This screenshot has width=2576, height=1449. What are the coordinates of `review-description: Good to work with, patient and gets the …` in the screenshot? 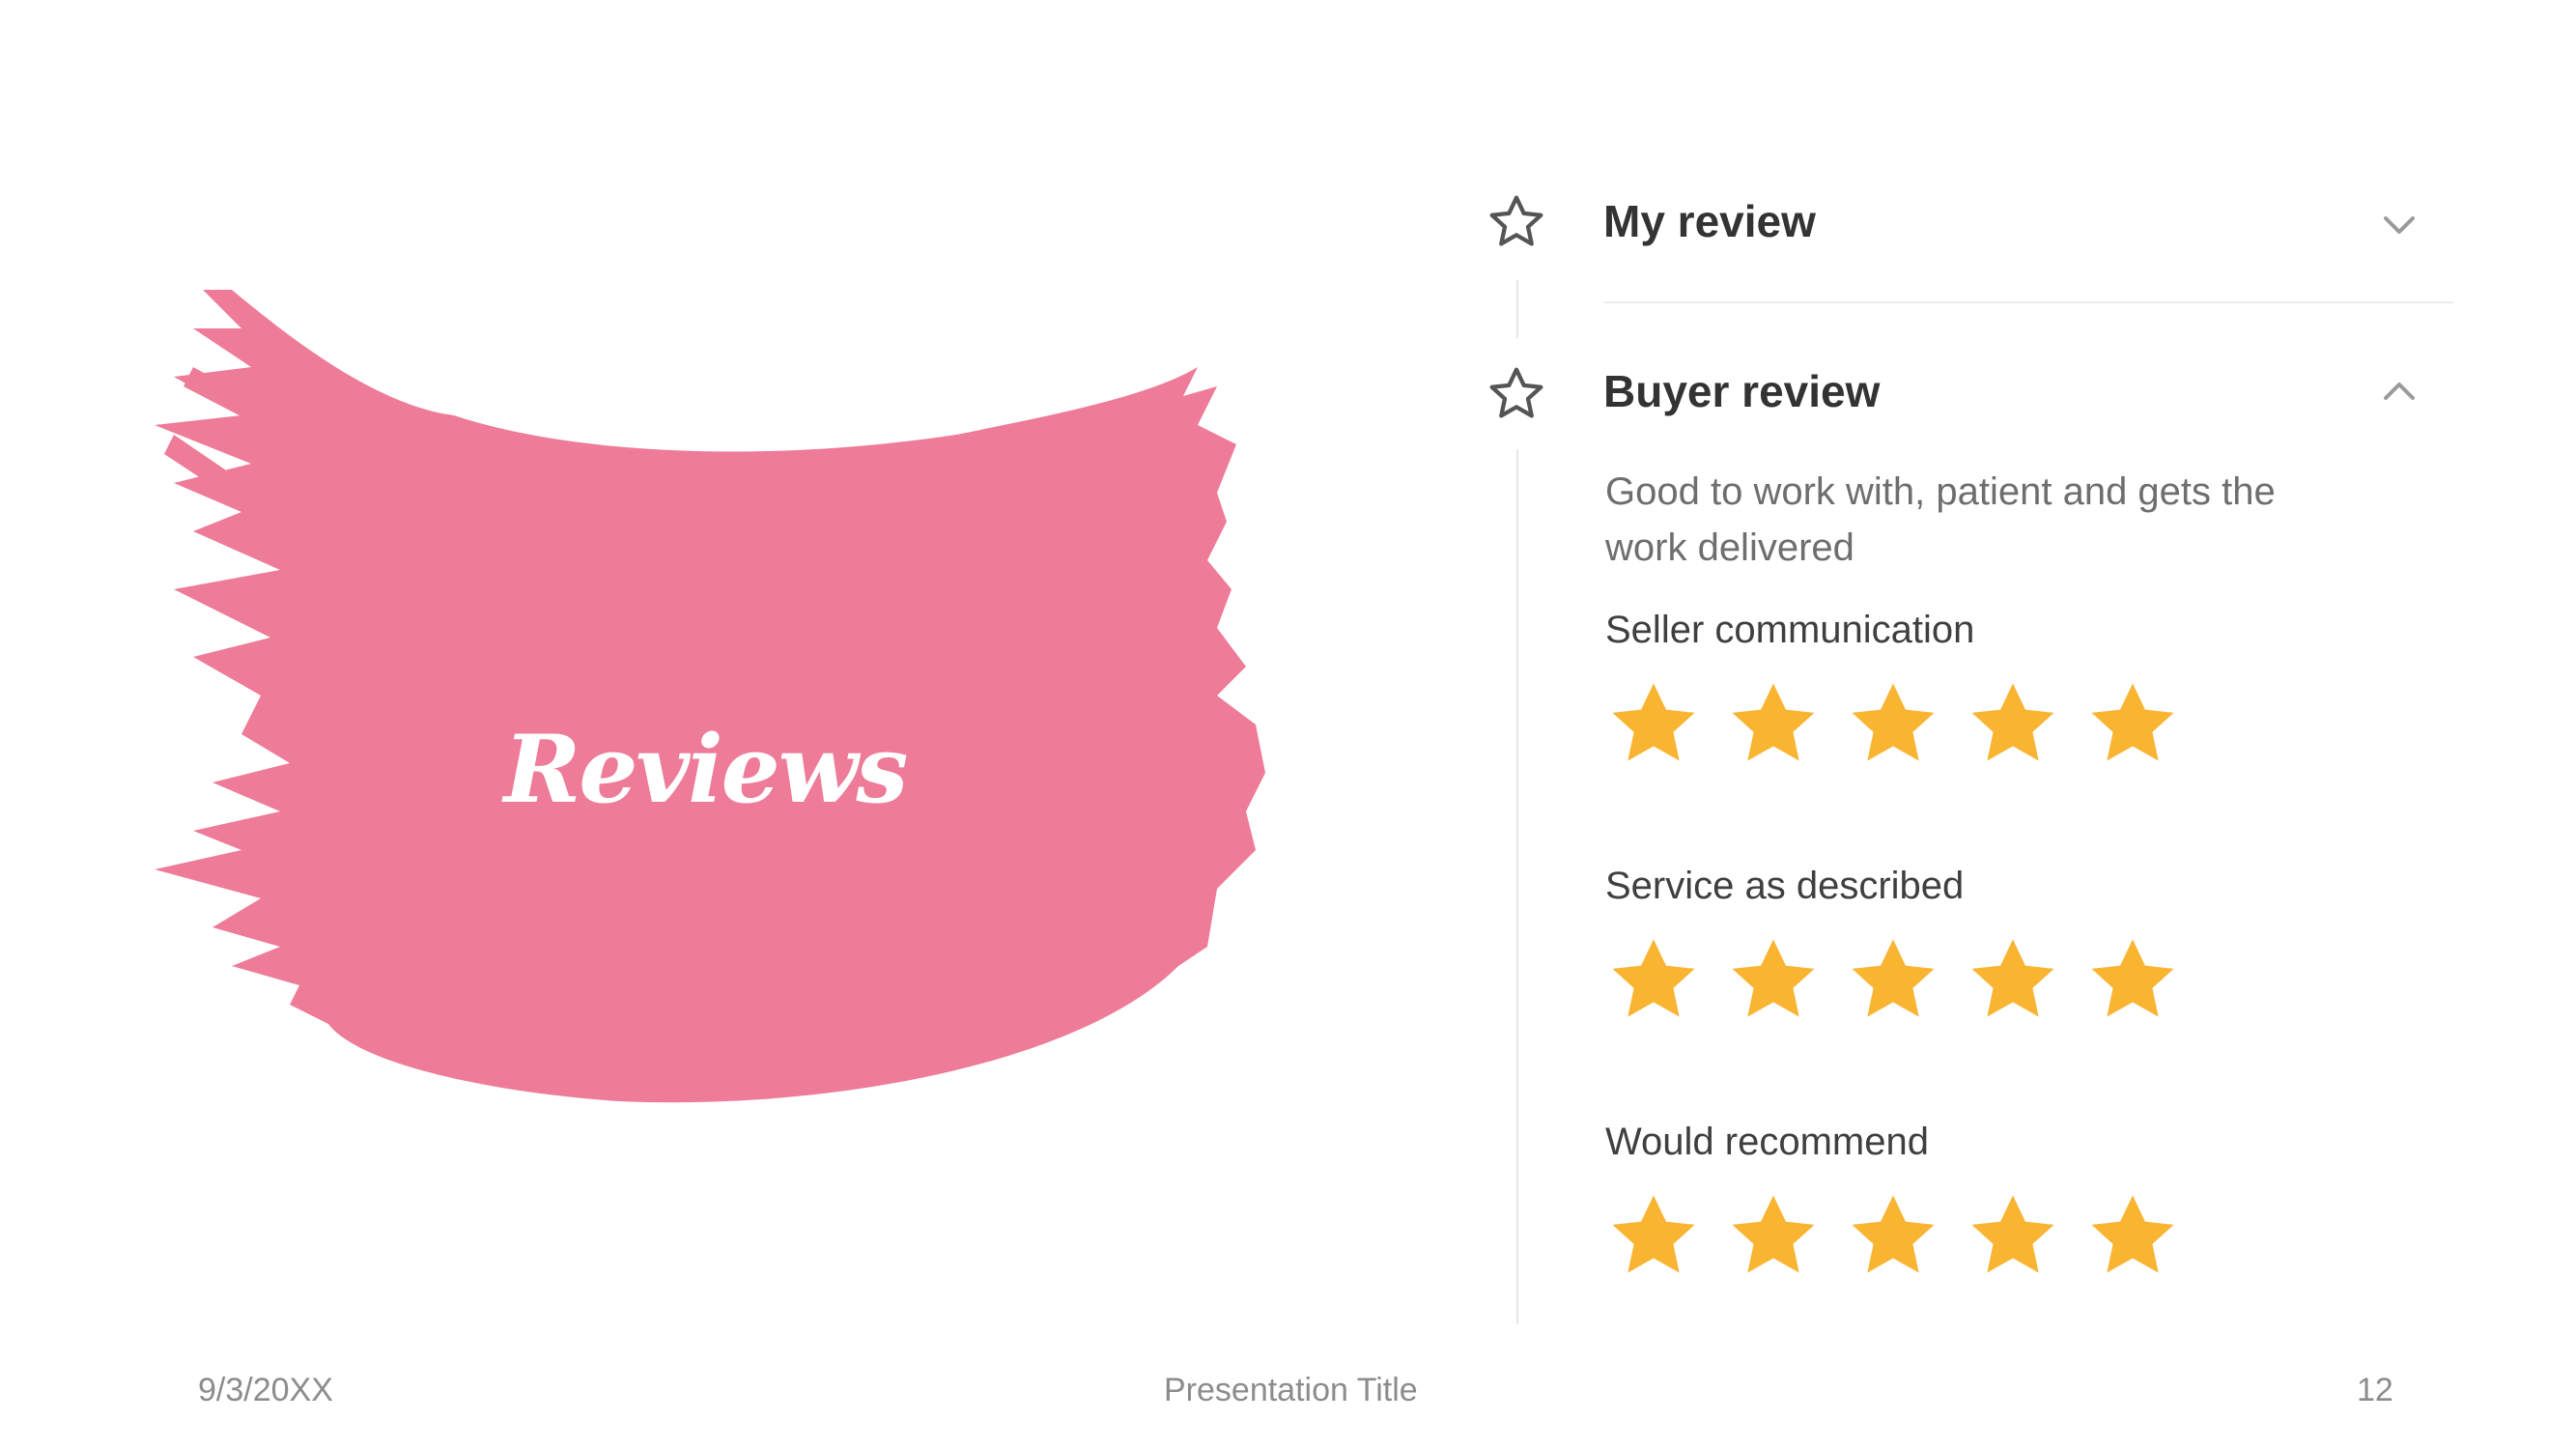 It's located at (1972, 520).